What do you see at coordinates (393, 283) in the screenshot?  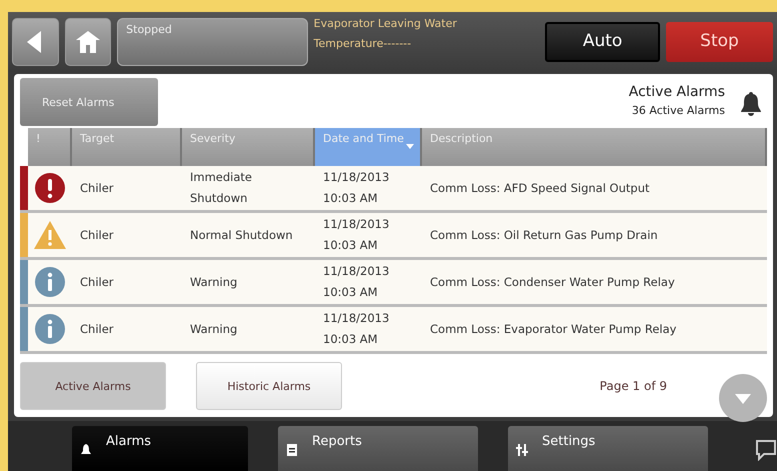 I see `alarm-row: Chiler Warning 11/18/2013 10:03 AM Comm Loss: Condenser Water Pump Relay` at bounding box center [393, 283].